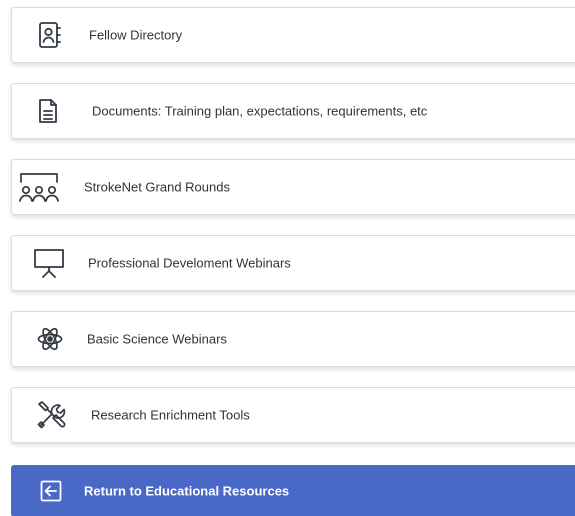 This screenshot has height=516, width=575. Describe the element at coordinates (293, 263) in the screenshot. I see `professional-development-button: Professional Develoment Webinars` at that location.